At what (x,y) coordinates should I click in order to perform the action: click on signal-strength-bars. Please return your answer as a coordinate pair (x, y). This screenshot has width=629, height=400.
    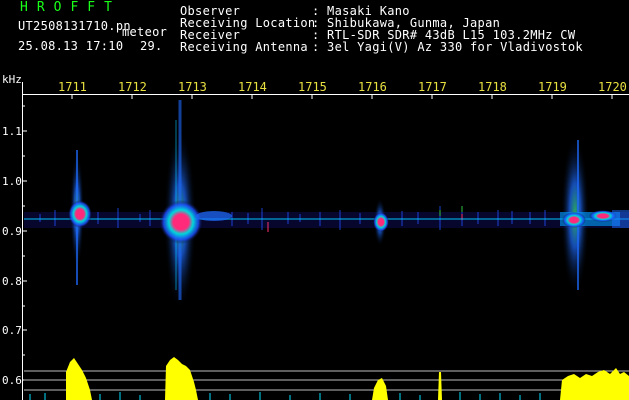
    Looking at the image, I should click on (329, 378).